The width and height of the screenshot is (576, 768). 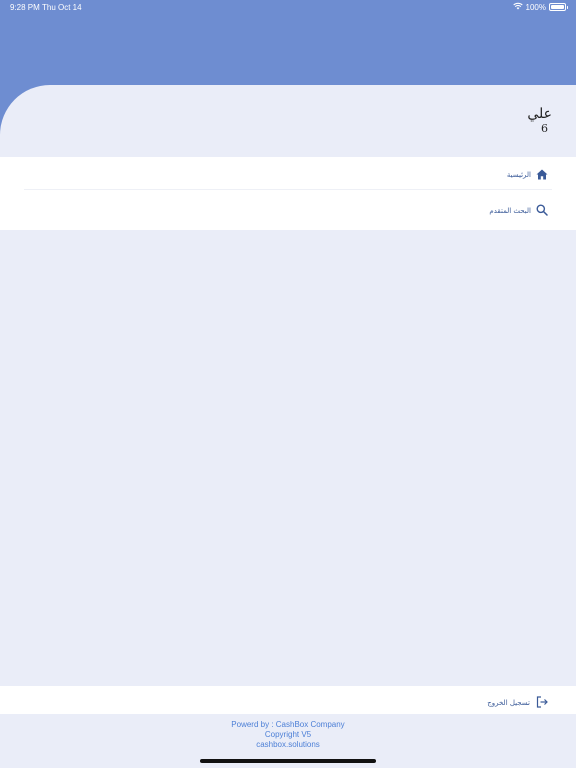 I want to click on logout-bar: تسجيل الخروج, so click(x=288, y=700).